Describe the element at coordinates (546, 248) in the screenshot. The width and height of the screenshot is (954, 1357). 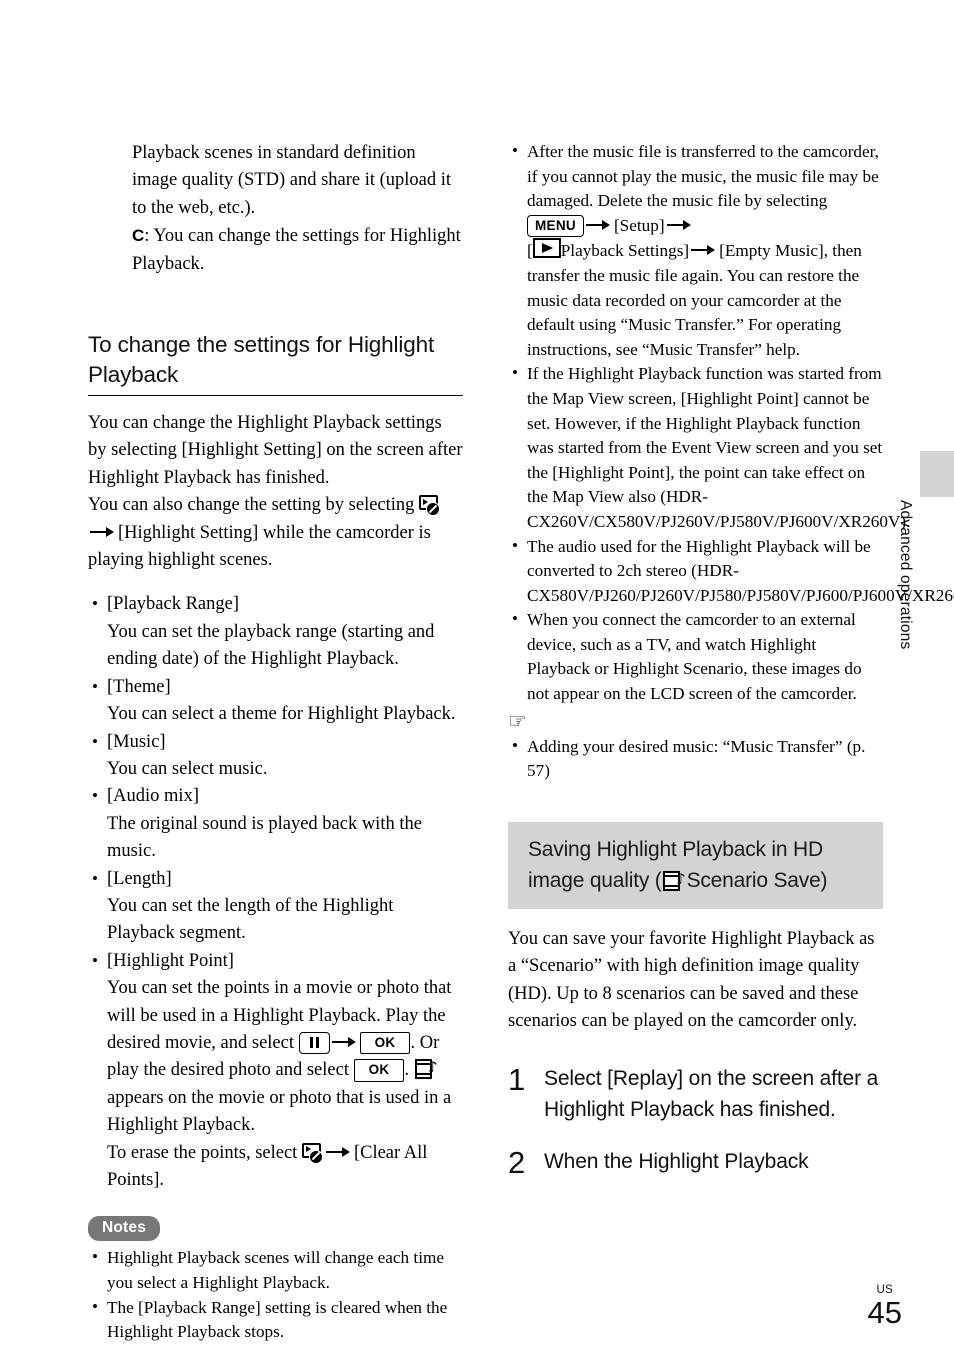
I see `play-button-icon` at that location.